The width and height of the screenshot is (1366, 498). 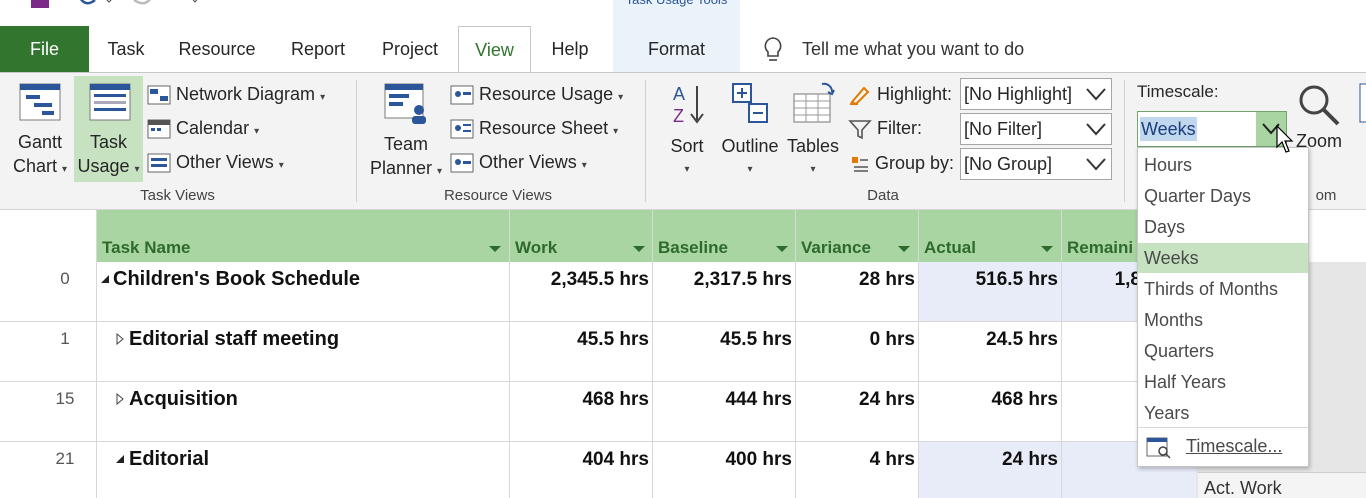 I want to click on col-actual: Actual, so click(x=950, y=248).